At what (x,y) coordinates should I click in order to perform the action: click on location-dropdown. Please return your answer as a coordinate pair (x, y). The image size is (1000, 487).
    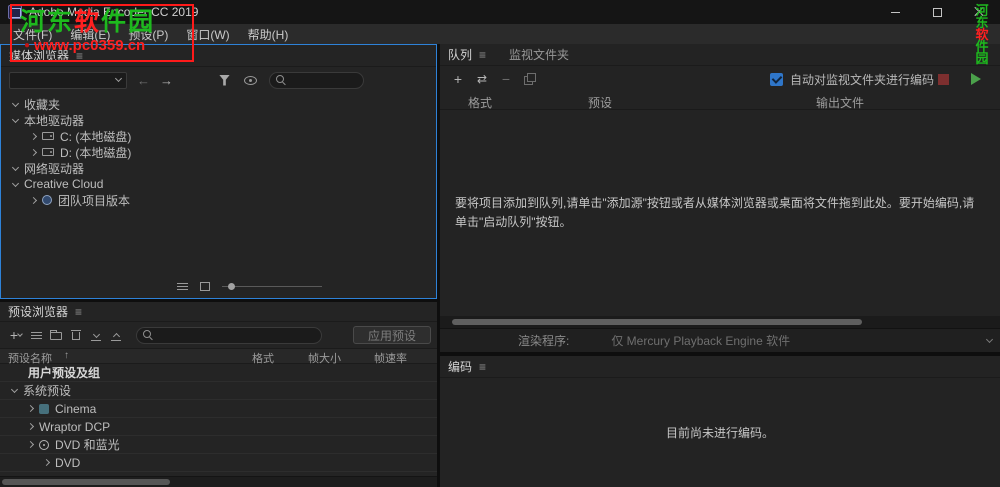
    Looking at the image, I should click on (68, 80).